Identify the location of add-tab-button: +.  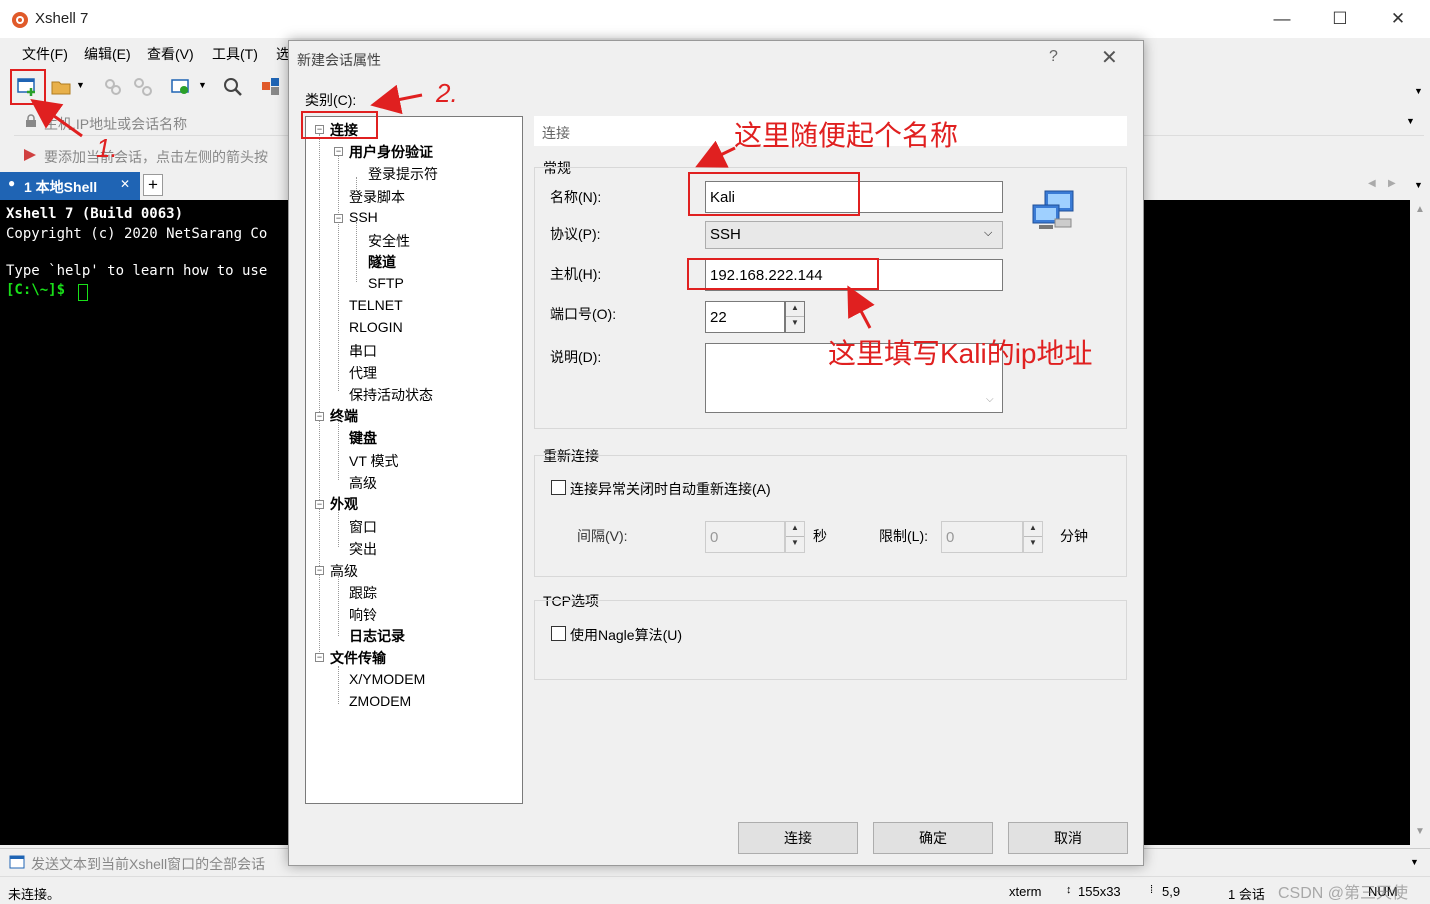
(153, 185).